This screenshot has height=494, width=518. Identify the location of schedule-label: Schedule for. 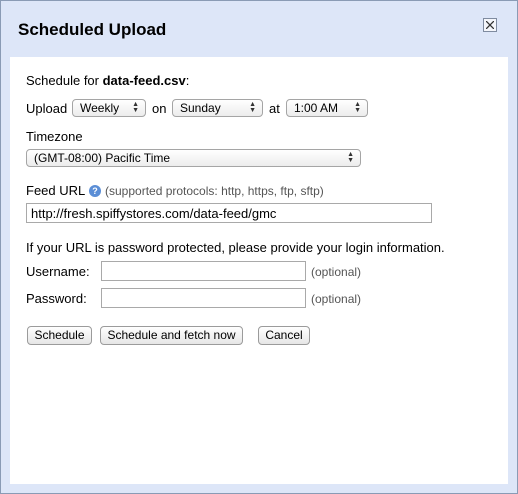
(64, 80).